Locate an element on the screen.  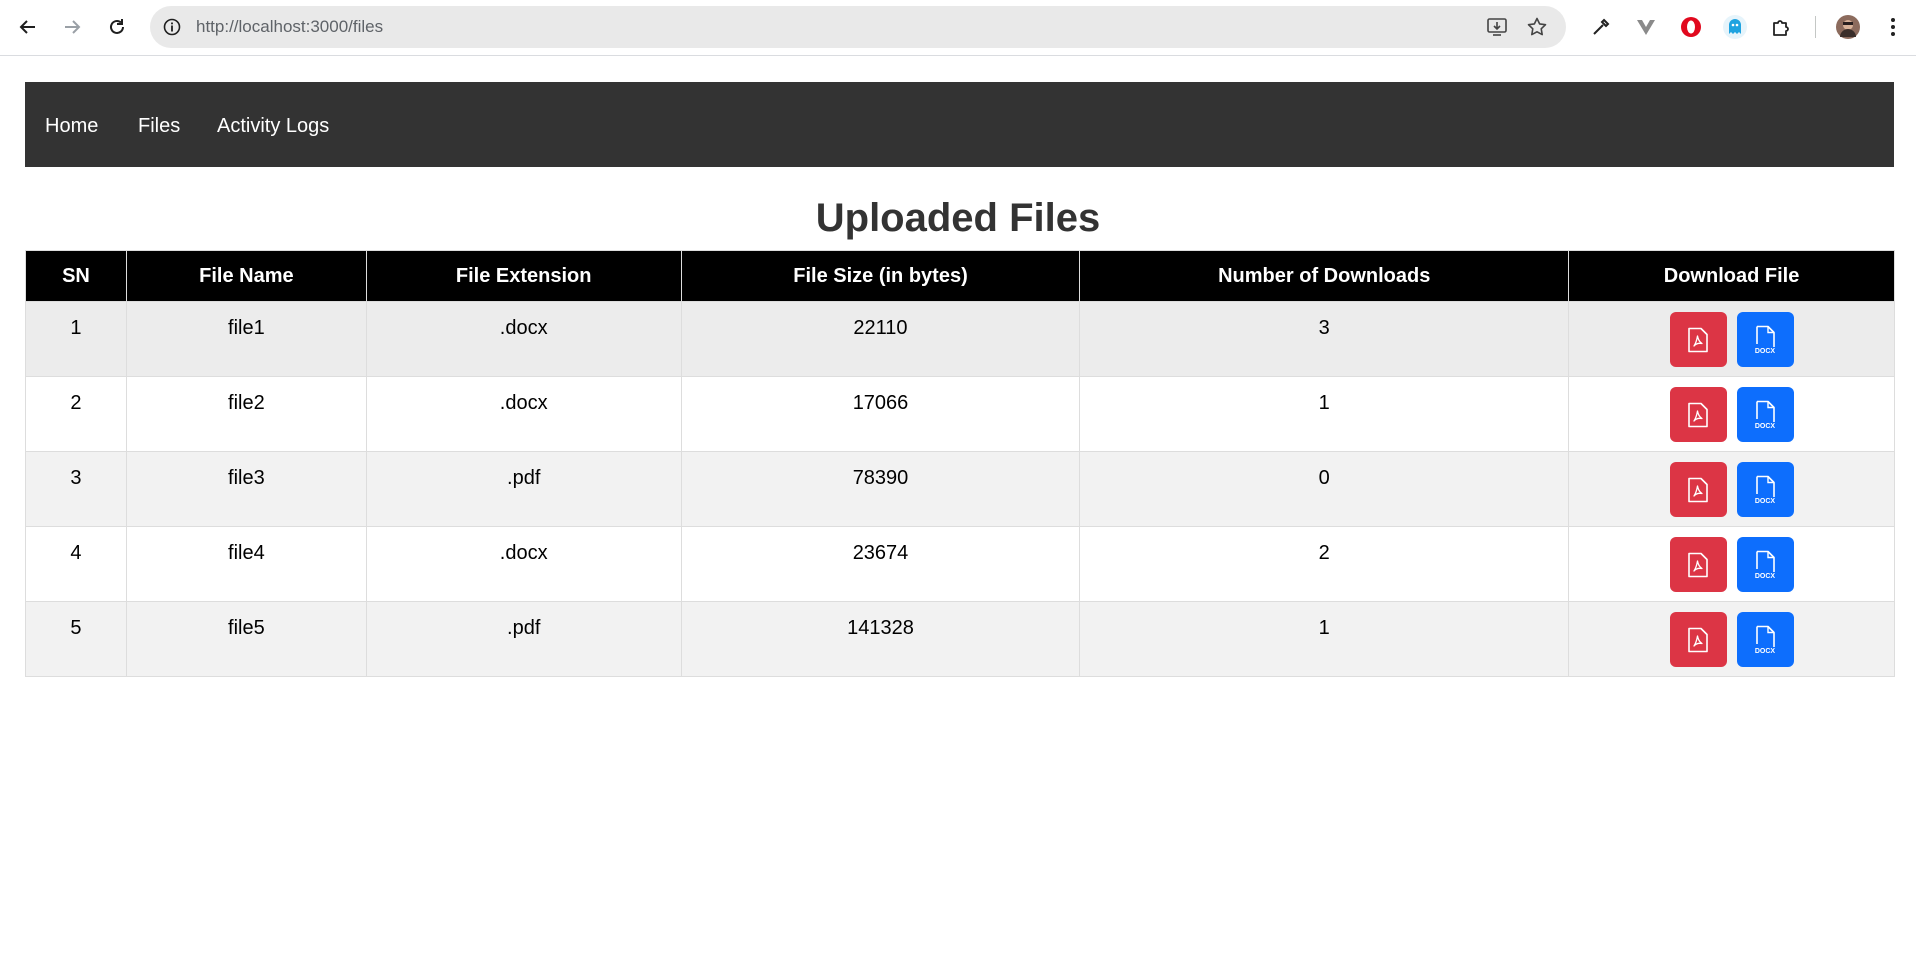
browser-toolbar: http://localhost:3000/files is located at coordinates (958, 28).